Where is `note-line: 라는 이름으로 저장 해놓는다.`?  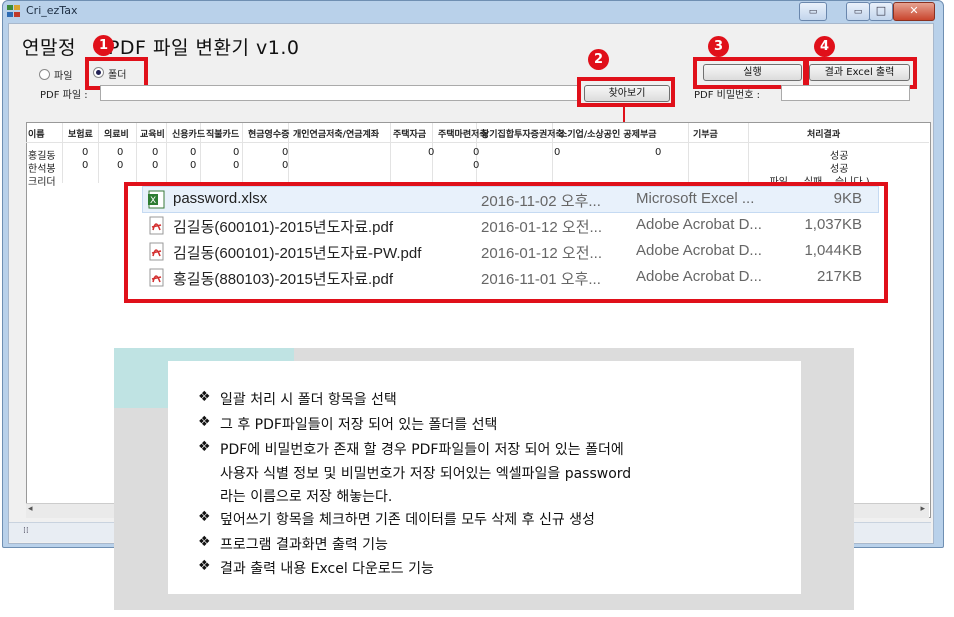 note-line: 라는 이름으로 저장 해놓는다. is located at coordinates (306, 497).